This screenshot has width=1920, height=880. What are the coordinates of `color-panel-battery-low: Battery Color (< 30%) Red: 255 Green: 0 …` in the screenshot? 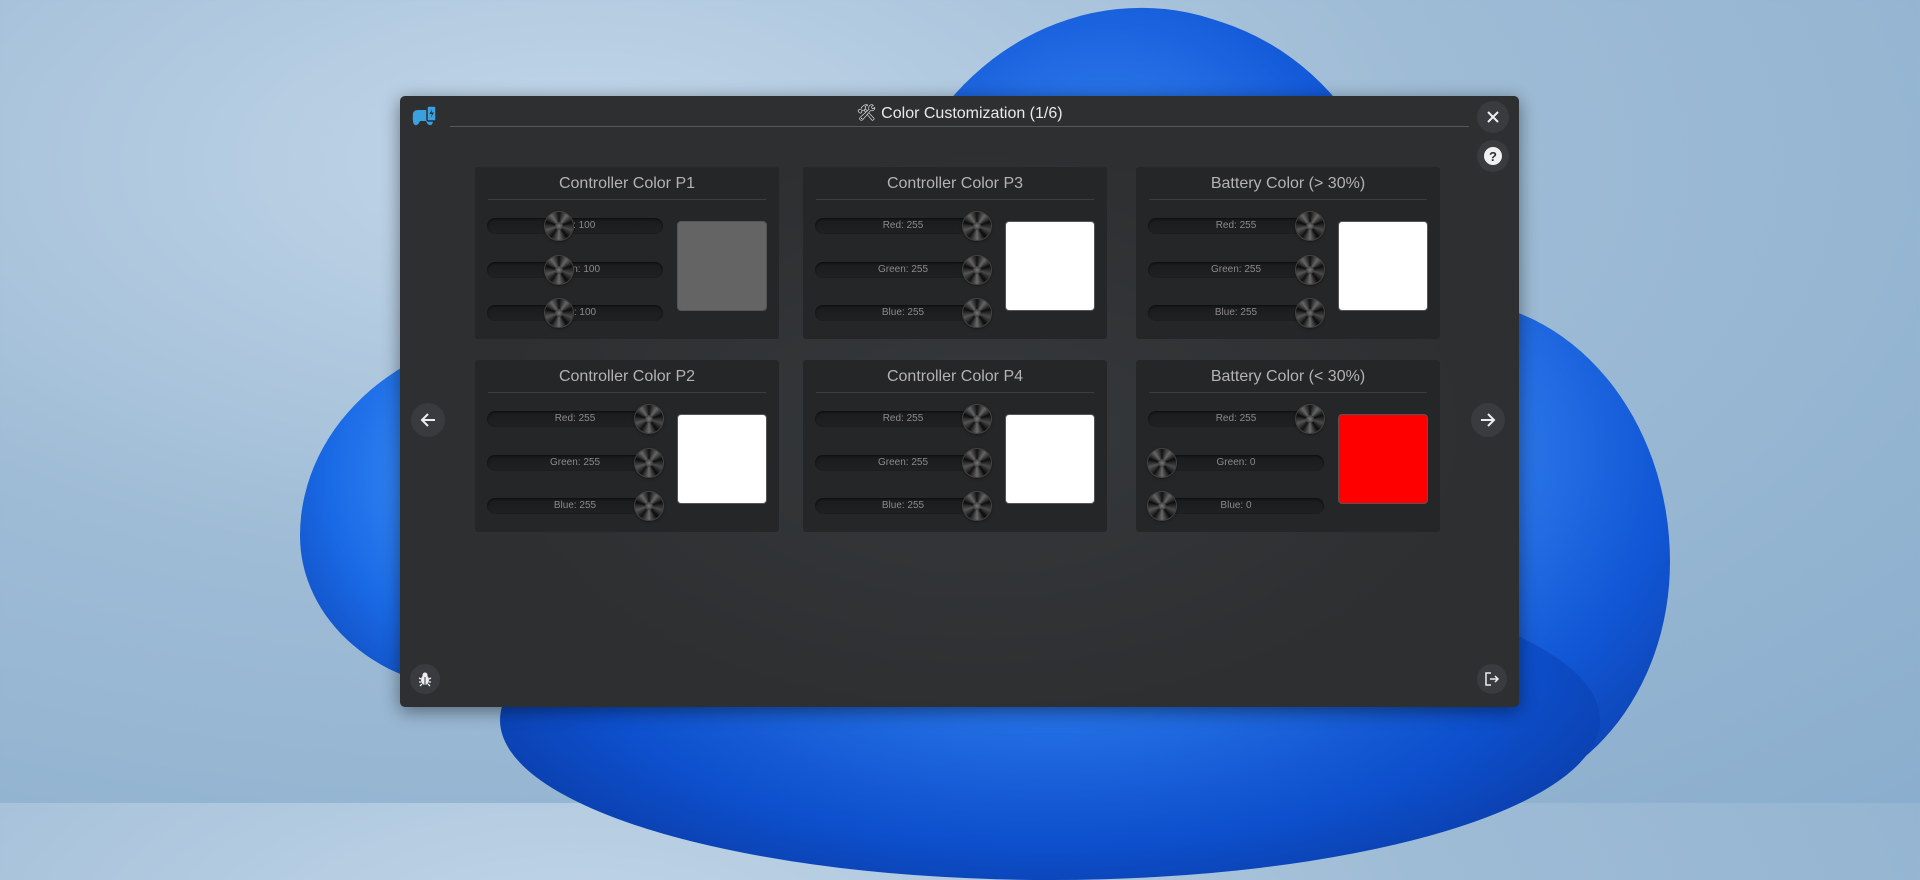 It's located at (1288, 446).